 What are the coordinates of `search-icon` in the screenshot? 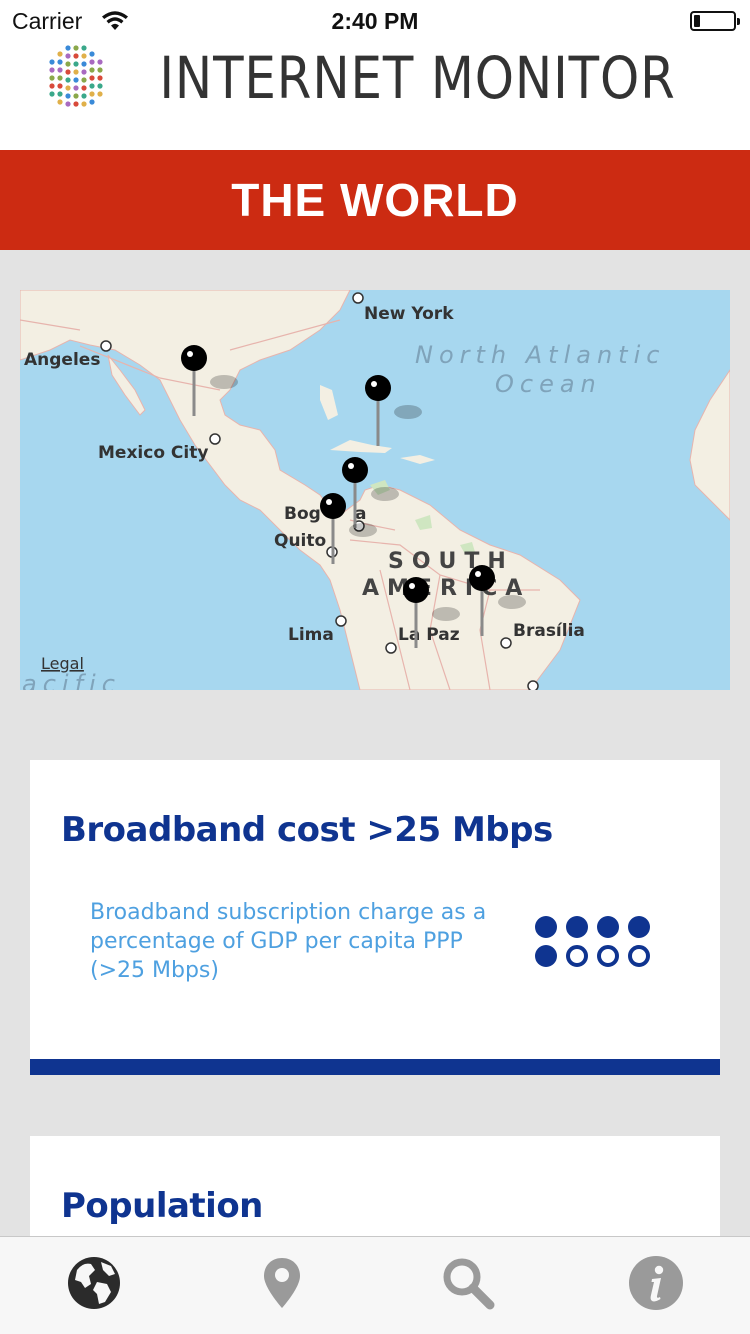 It's located at (469, 1284).